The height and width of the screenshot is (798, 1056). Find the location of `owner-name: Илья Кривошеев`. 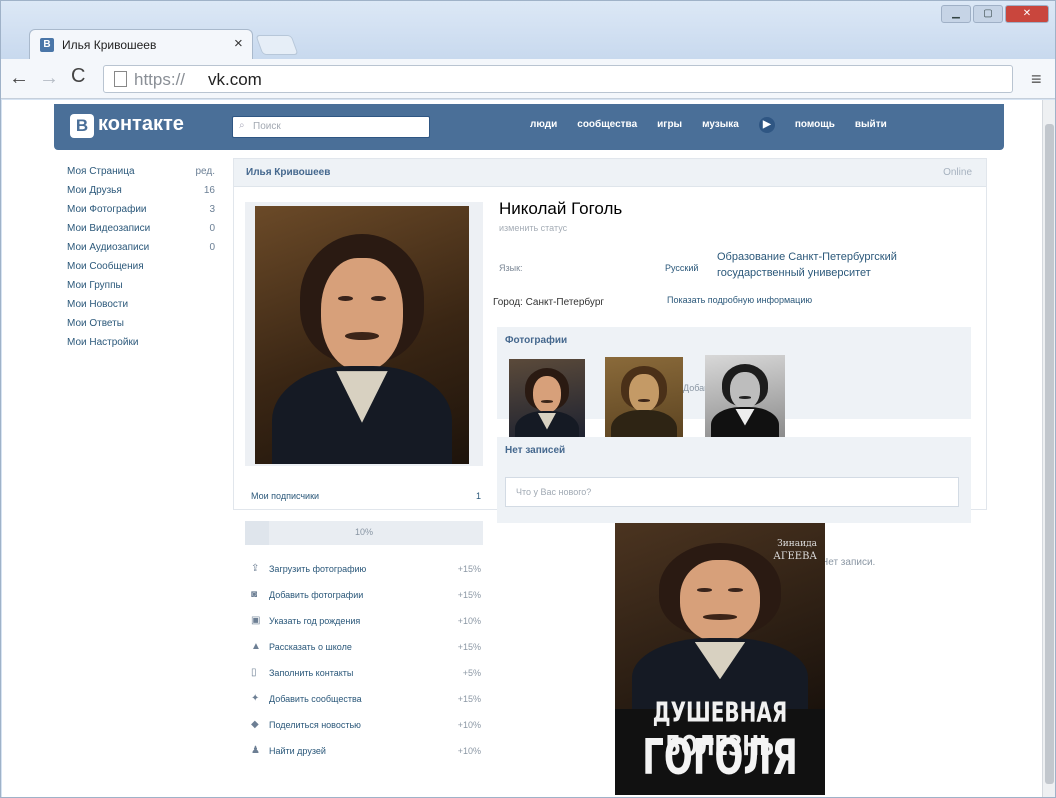

owner-name: Илья Кривошеев is located at coordinates (288, 172).